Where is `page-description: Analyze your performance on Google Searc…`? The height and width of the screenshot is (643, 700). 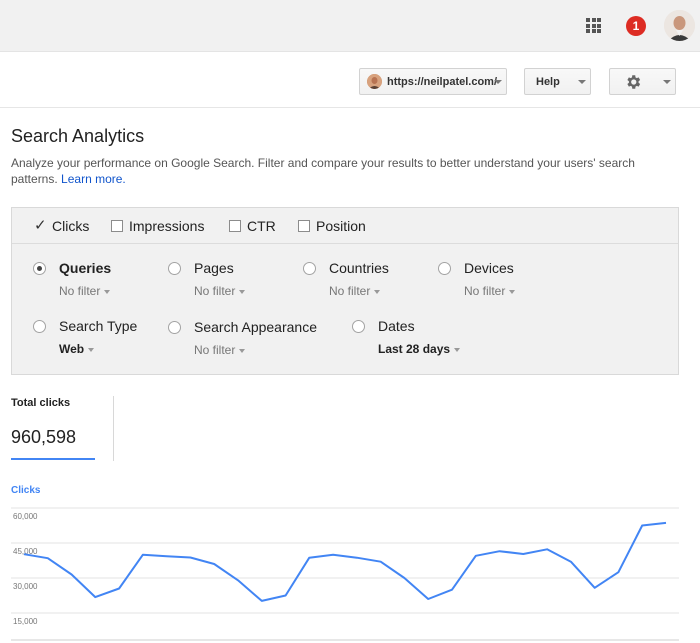 page-description: Analyze your performance on Google Searc… is located at coordinates (341, 171).